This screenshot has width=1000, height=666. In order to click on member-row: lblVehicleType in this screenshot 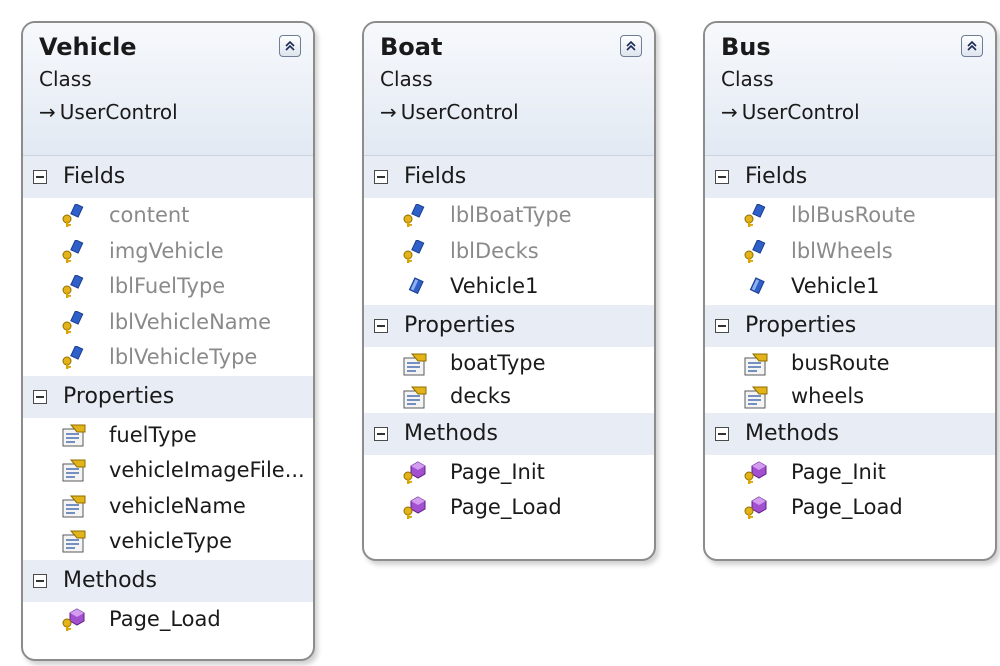, I will do `click(168, 358)`.